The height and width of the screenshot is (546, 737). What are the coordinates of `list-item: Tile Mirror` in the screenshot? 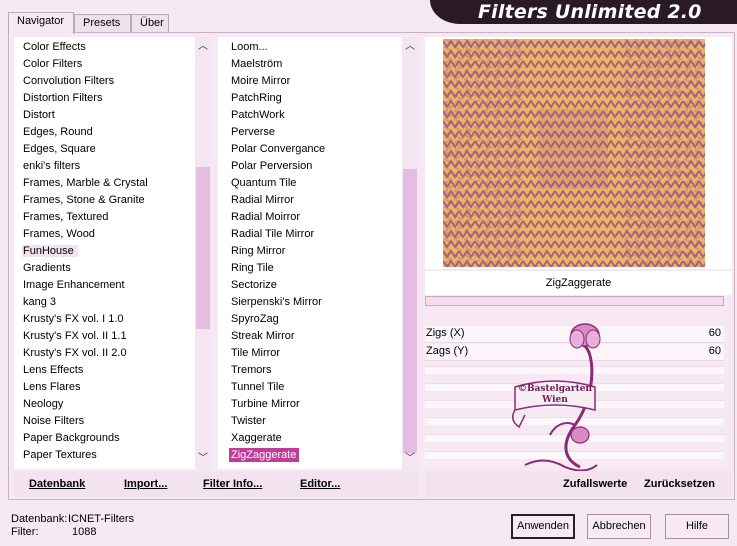 It's located at (310, 353).